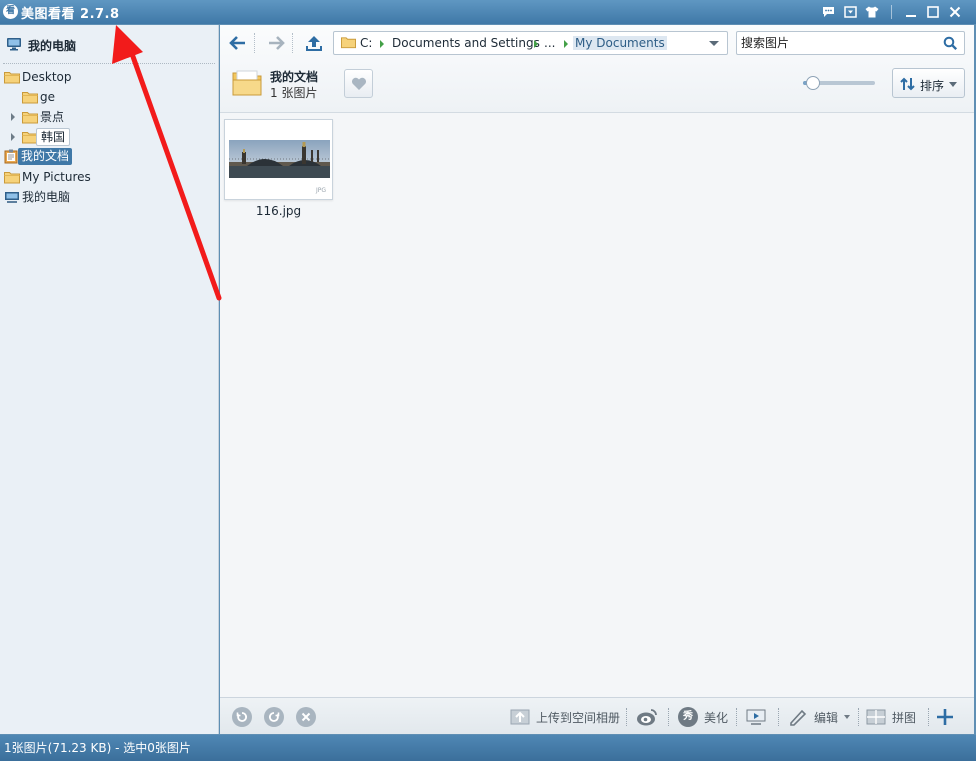  I want to click on bridge-photo, so click(279, 159).